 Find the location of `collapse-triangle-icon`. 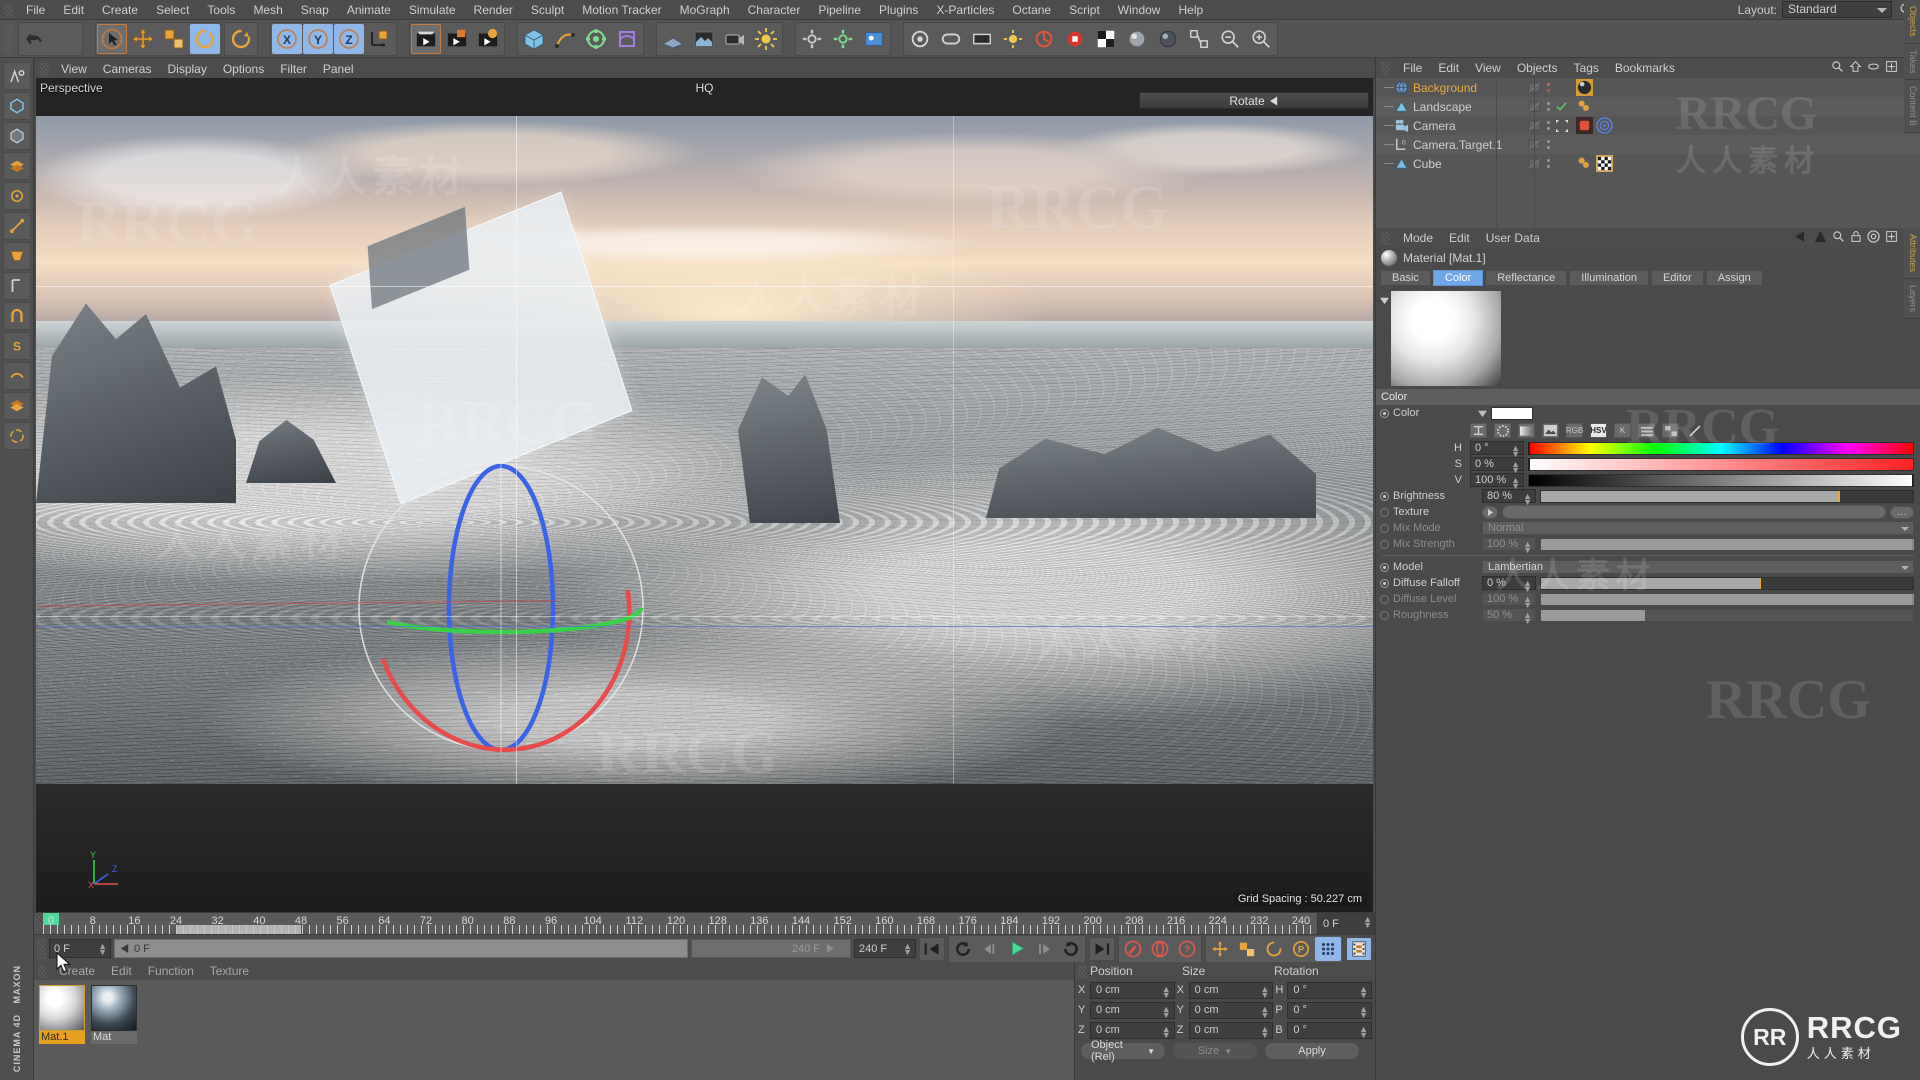

collapse-triangle-icon is located at coordinates (1384, 300).